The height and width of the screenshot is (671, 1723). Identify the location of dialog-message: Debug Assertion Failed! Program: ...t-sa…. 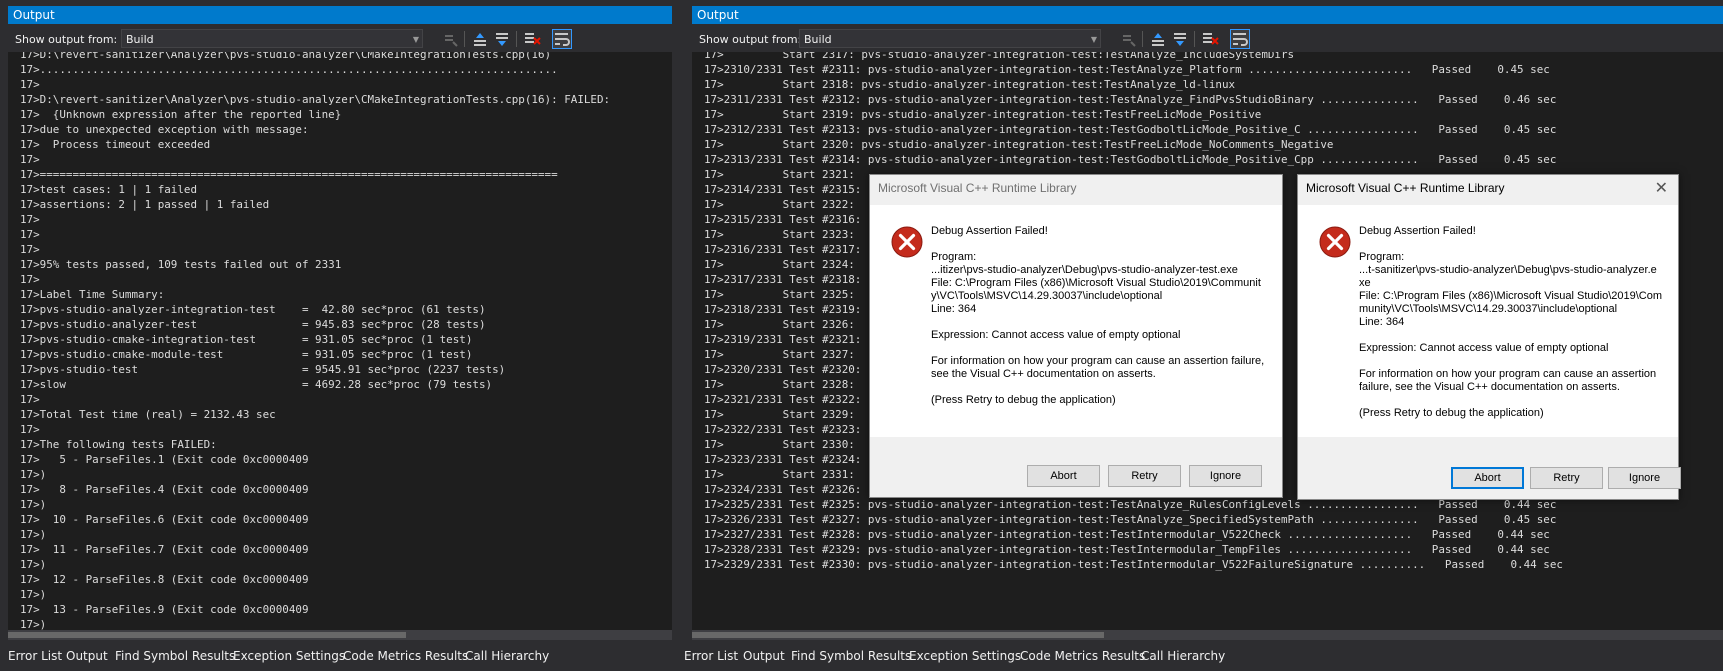
(1510, 322).